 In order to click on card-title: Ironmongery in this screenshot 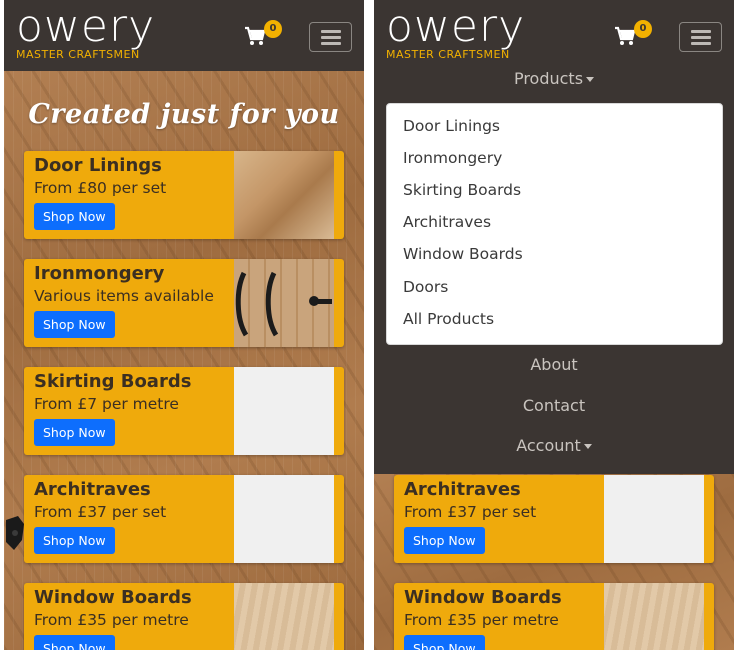, I will do `click(99, 273)`.